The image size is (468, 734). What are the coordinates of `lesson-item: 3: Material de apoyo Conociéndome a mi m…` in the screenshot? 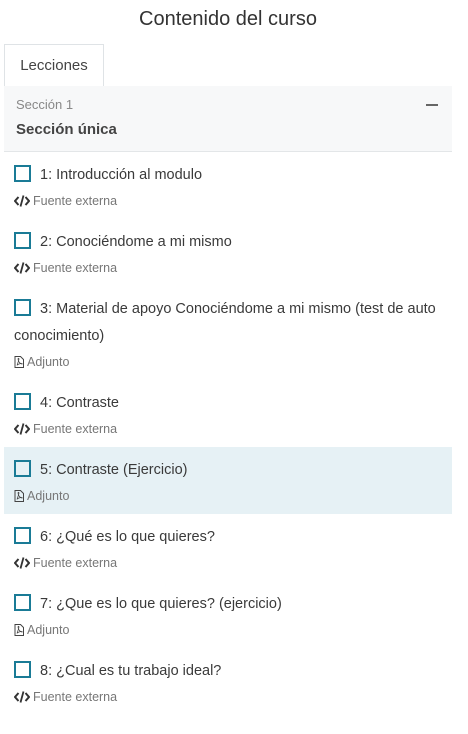 It's located at (228, 333).